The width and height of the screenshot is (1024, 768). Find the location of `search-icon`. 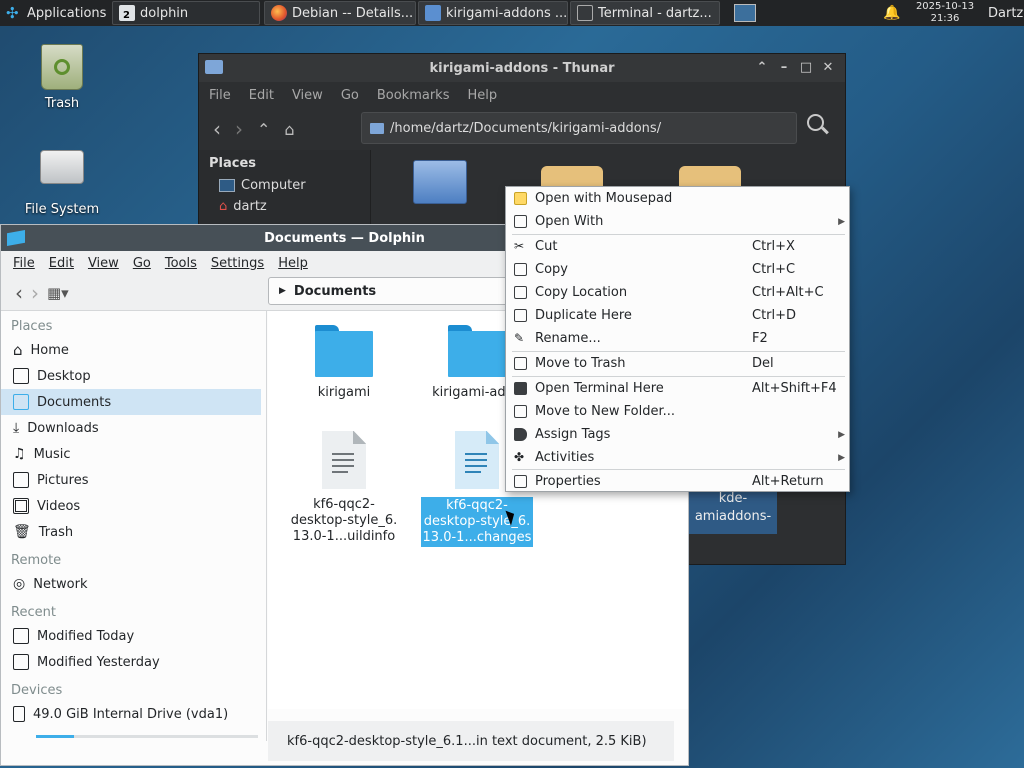

search-icon is located at coordinates (819, 126).